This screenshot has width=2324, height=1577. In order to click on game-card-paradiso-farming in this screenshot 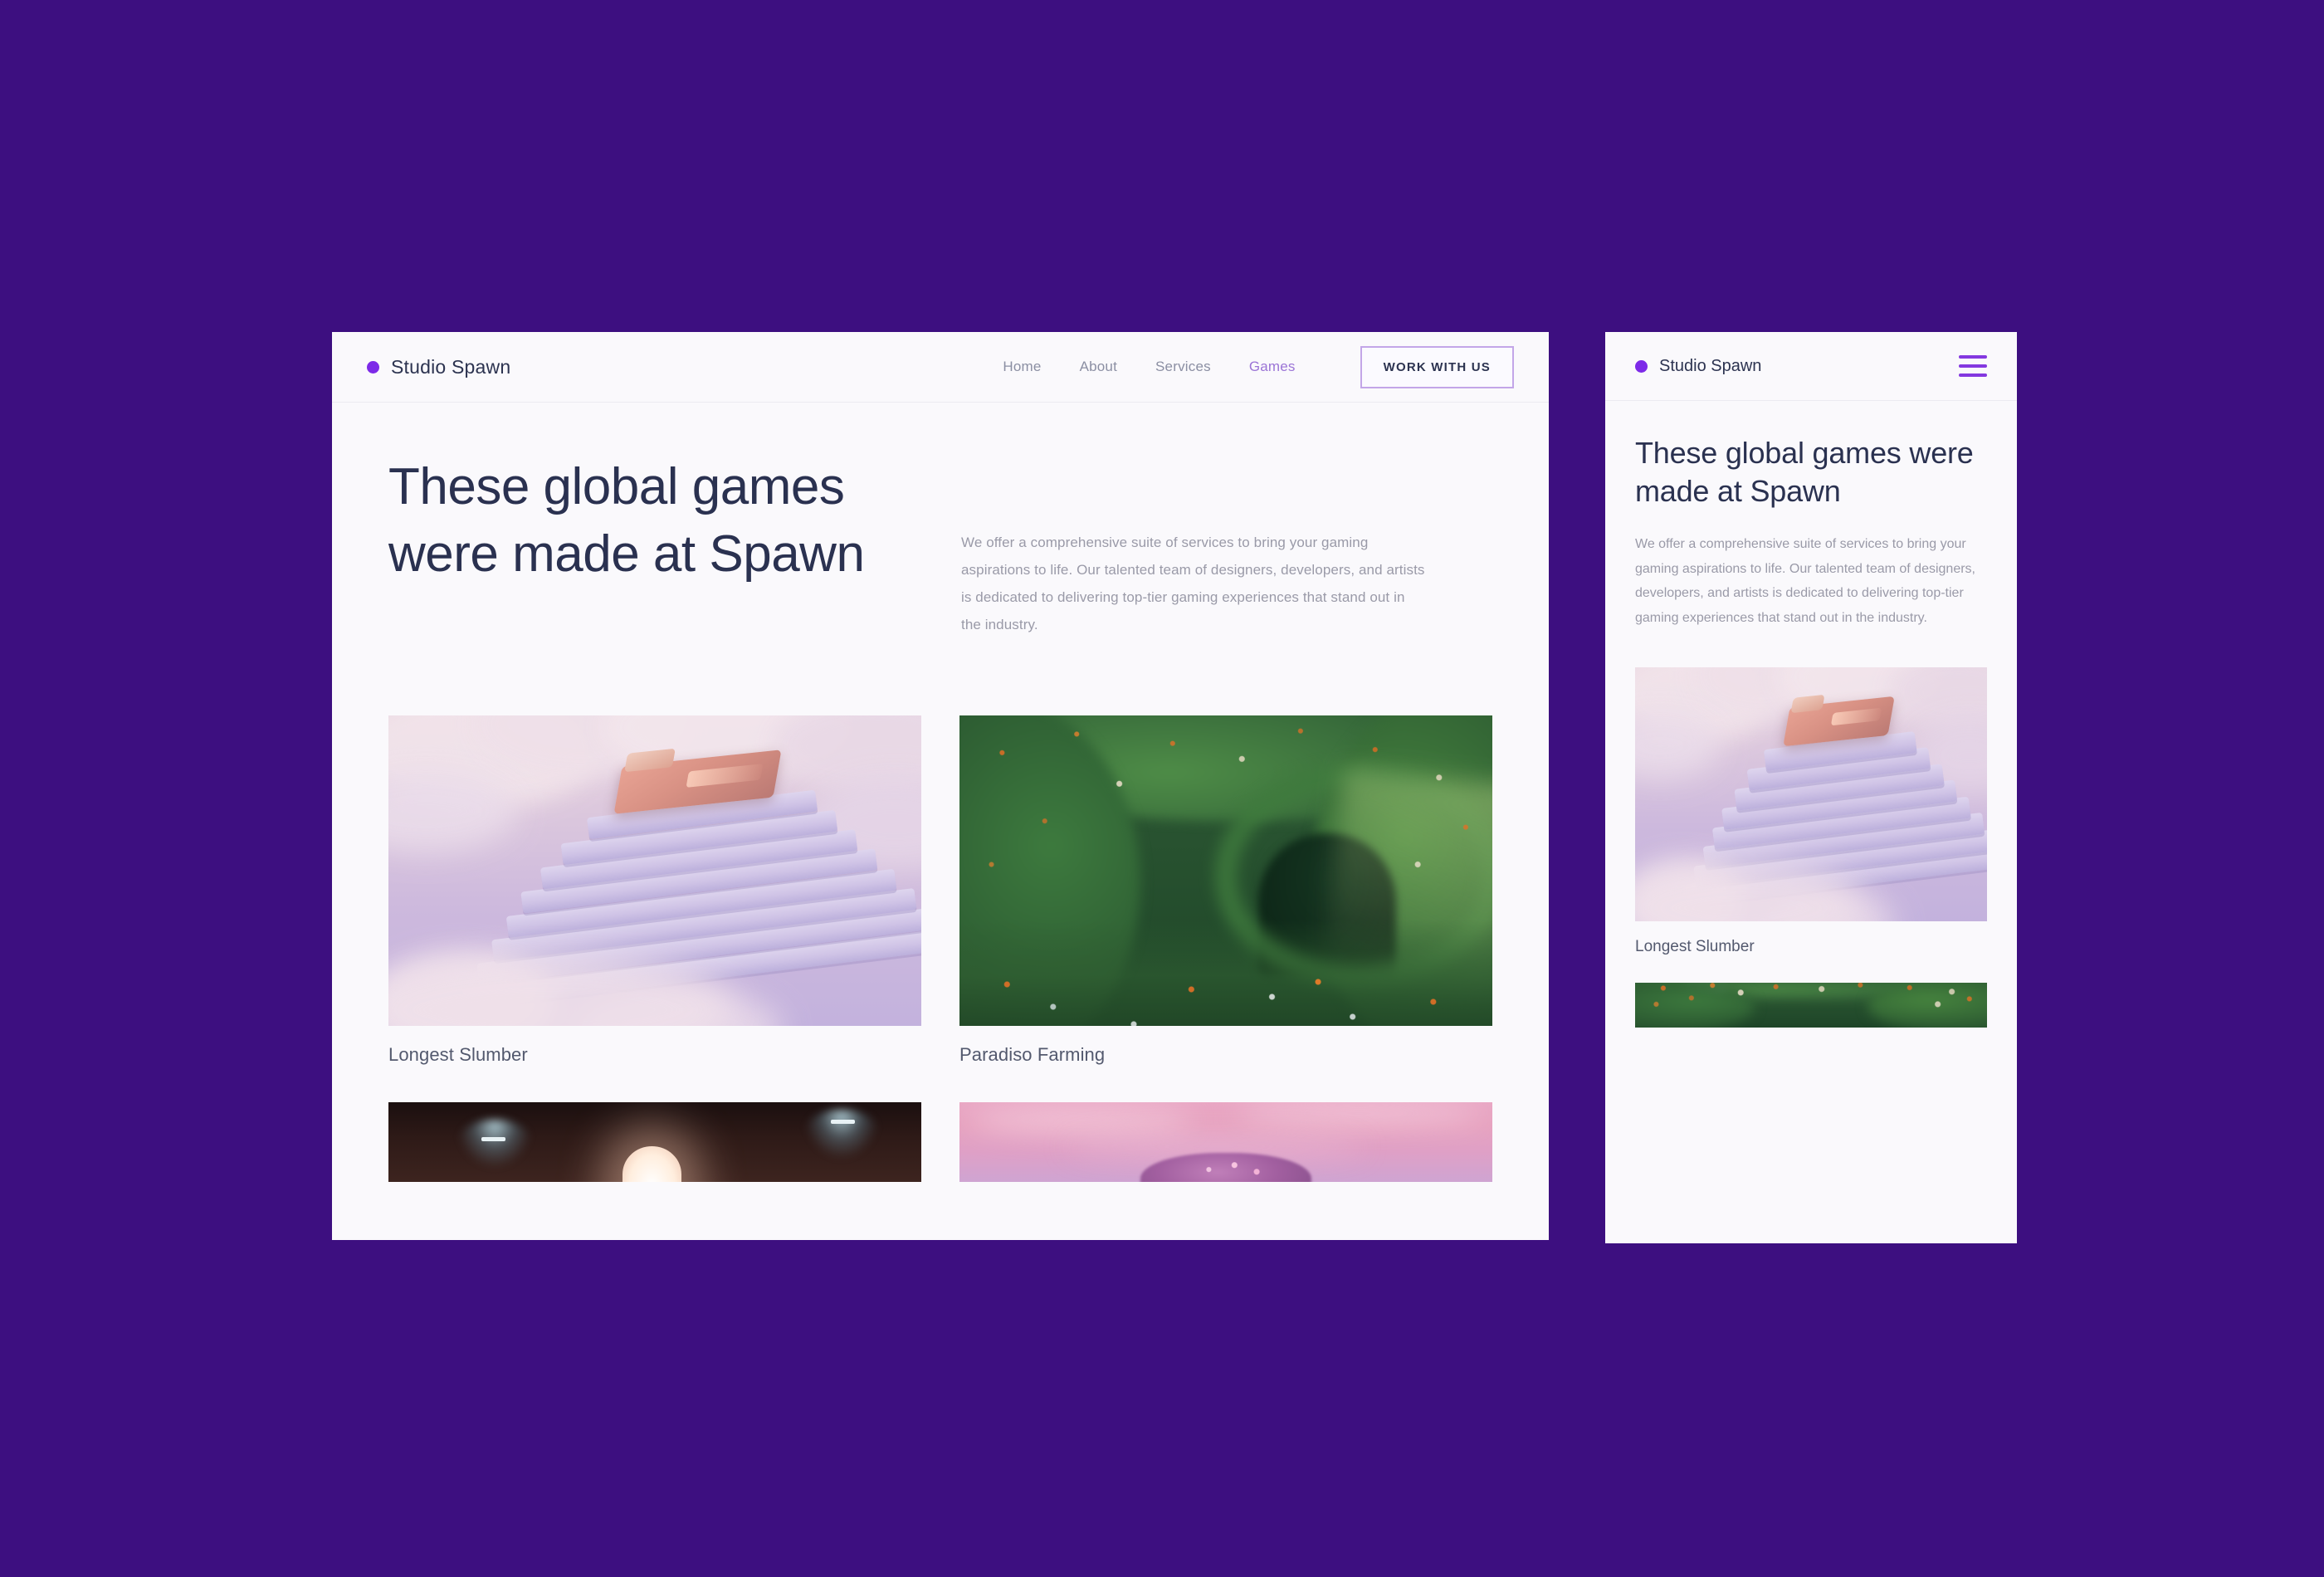, I will do `click(1811, 1005)`.